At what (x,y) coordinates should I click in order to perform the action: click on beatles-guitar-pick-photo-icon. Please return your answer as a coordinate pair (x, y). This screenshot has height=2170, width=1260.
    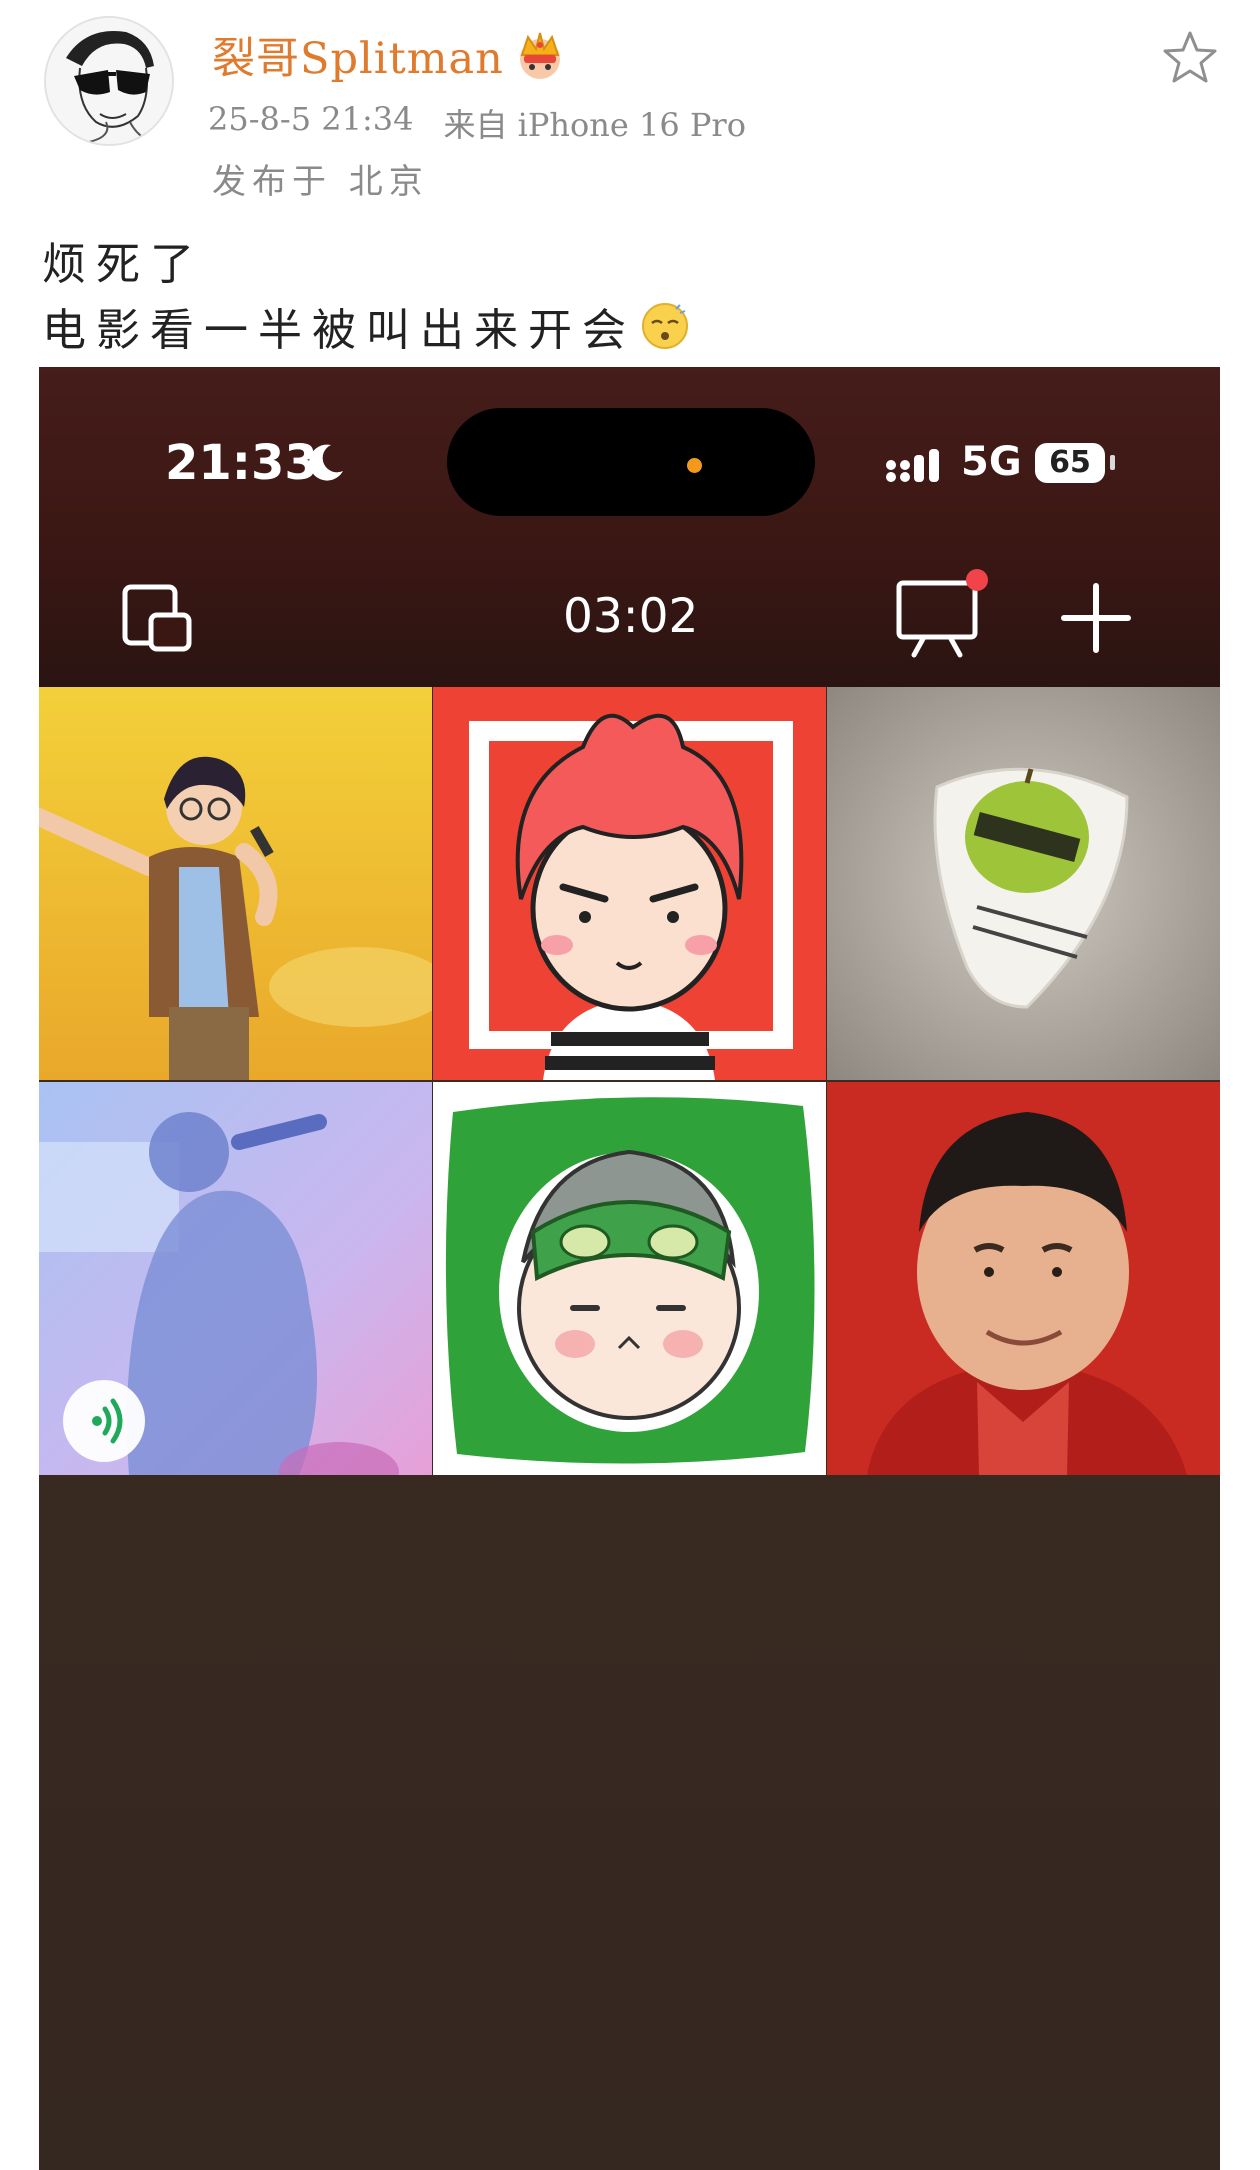
    Looking at the image, I should click on (1023, 883).